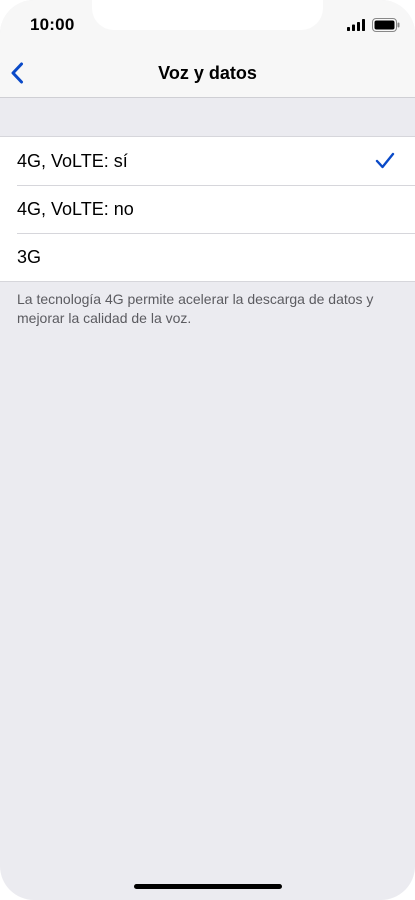  Describe the element at coordinates (207, 257) in the screenshot. I see `option-3g: 3G` at that location.